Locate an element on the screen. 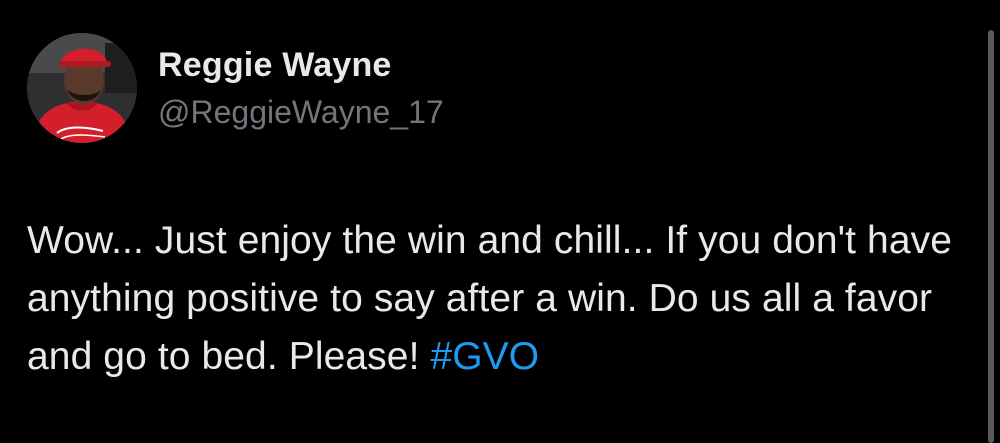 The width and height of the screenshot is (1000, 443). handle: @ReggieWayne_17 is located at coordinates (301, 112).